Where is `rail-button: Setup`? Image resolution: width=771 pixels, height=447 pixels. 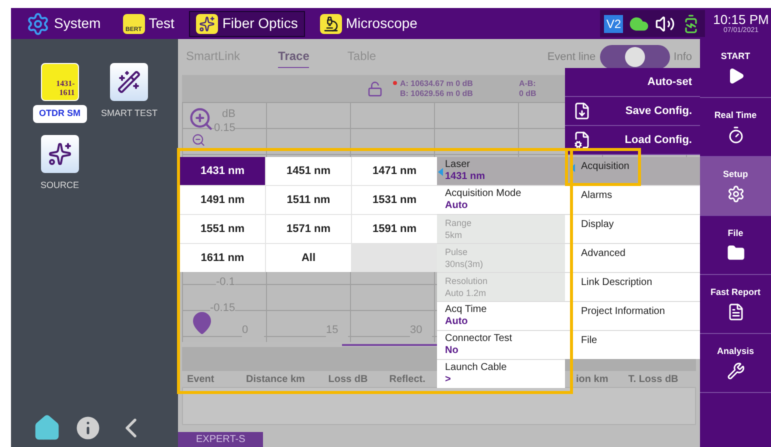 rail-button: Setup is located at coordinates (735, 186).